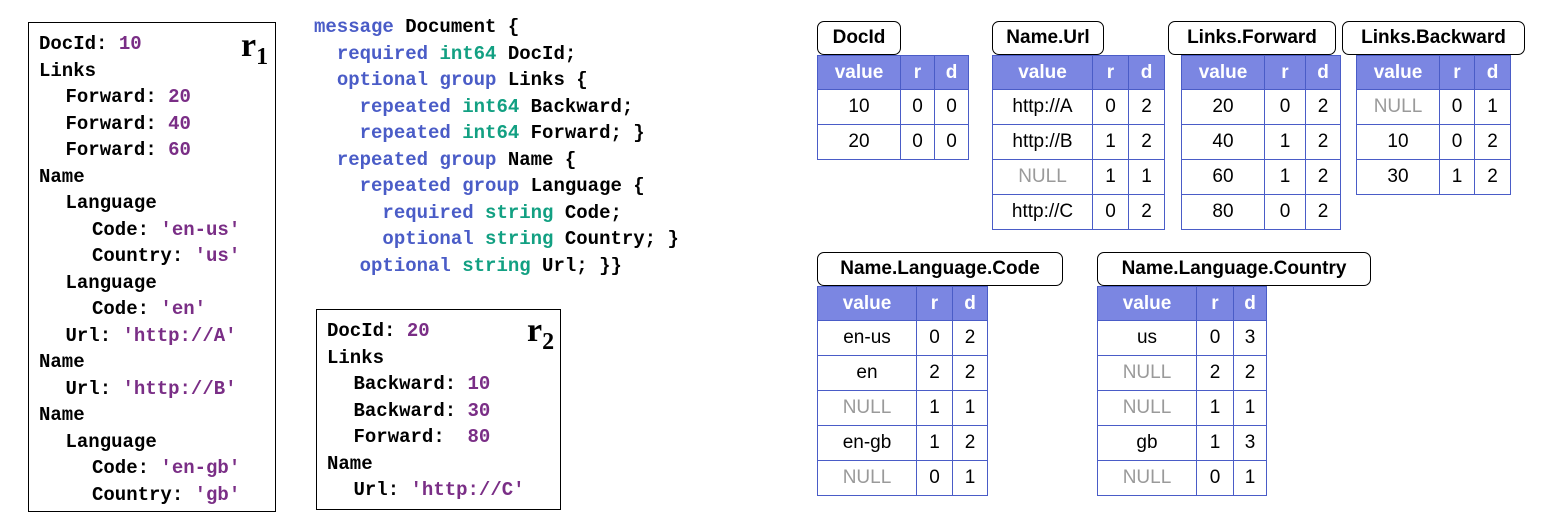  Describe the element at coordinates (405, 106) in the screenshot. I see `schema-keyword: repeated` at that location.